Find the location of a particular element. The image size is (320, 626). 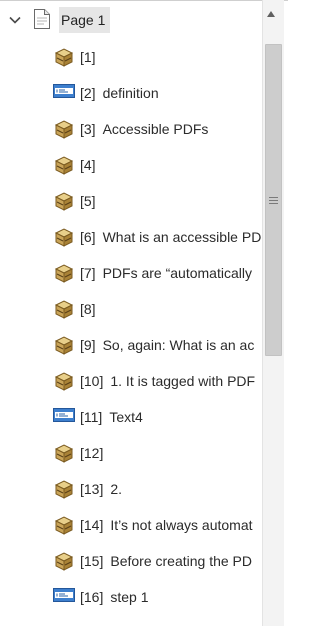

tree-item-label: [1] is located at coordinates (91, 57).